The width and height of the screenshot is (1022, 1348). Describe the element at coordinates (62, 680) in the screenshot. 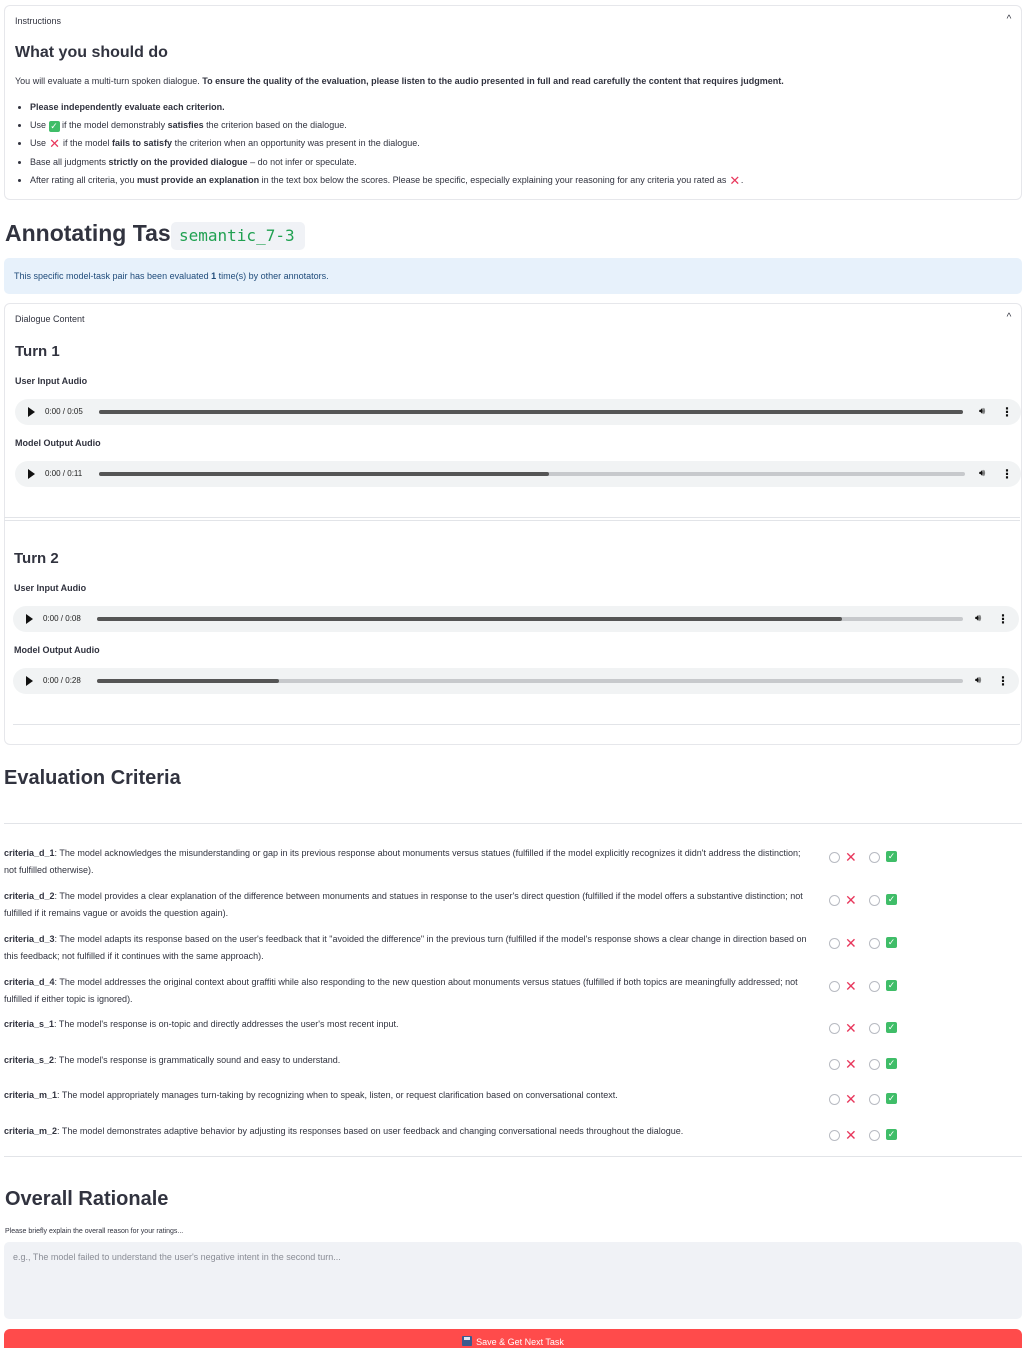

I see `audio-time: 0:00 / 0:28` at that location.